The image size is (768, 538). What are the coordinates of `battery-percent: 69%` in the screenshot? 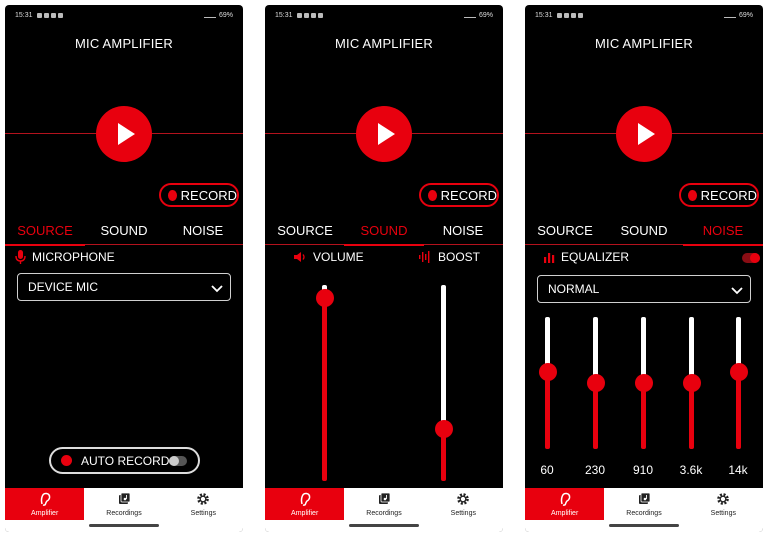 It's located at (745, 15).